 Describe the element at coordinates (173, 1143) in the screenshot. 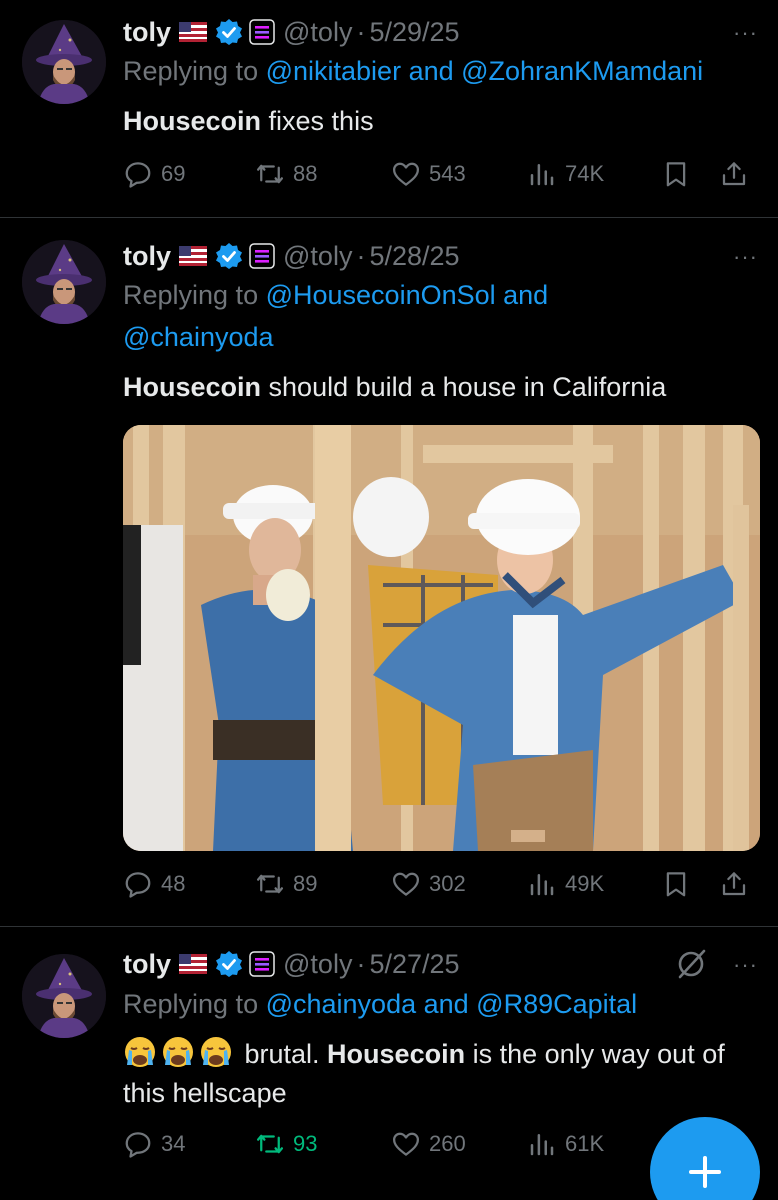

I see `reply-count: 34` at that location.